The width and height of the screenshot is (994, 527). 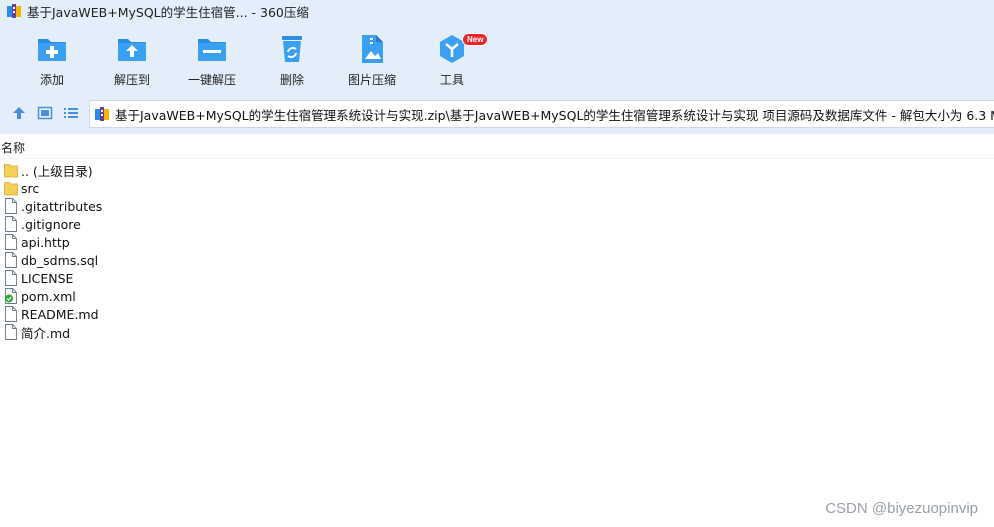 What do you see at coordinates (497, 170) in the screenshot?
I see `list-item-parent: .. (上级目录)` at bounding box center [497, 170].